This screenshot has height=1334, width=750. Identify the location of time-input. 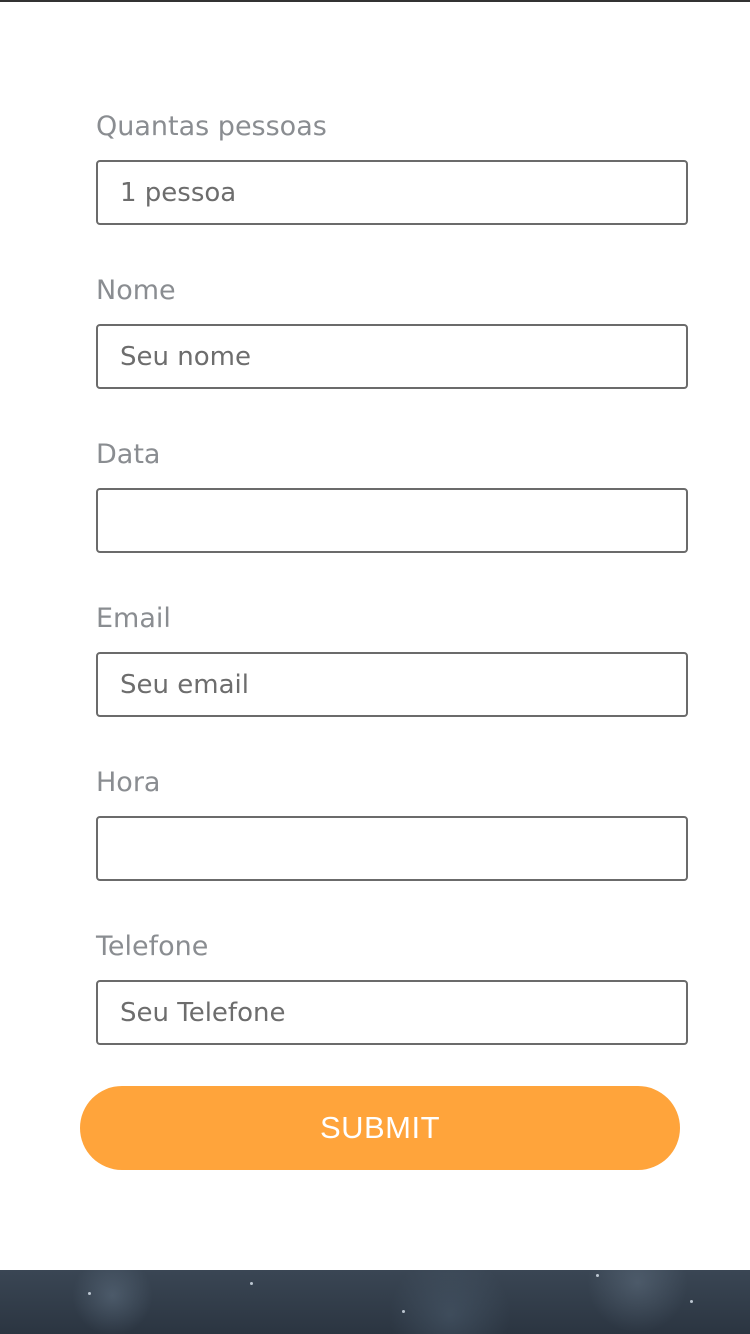
(392, 848).